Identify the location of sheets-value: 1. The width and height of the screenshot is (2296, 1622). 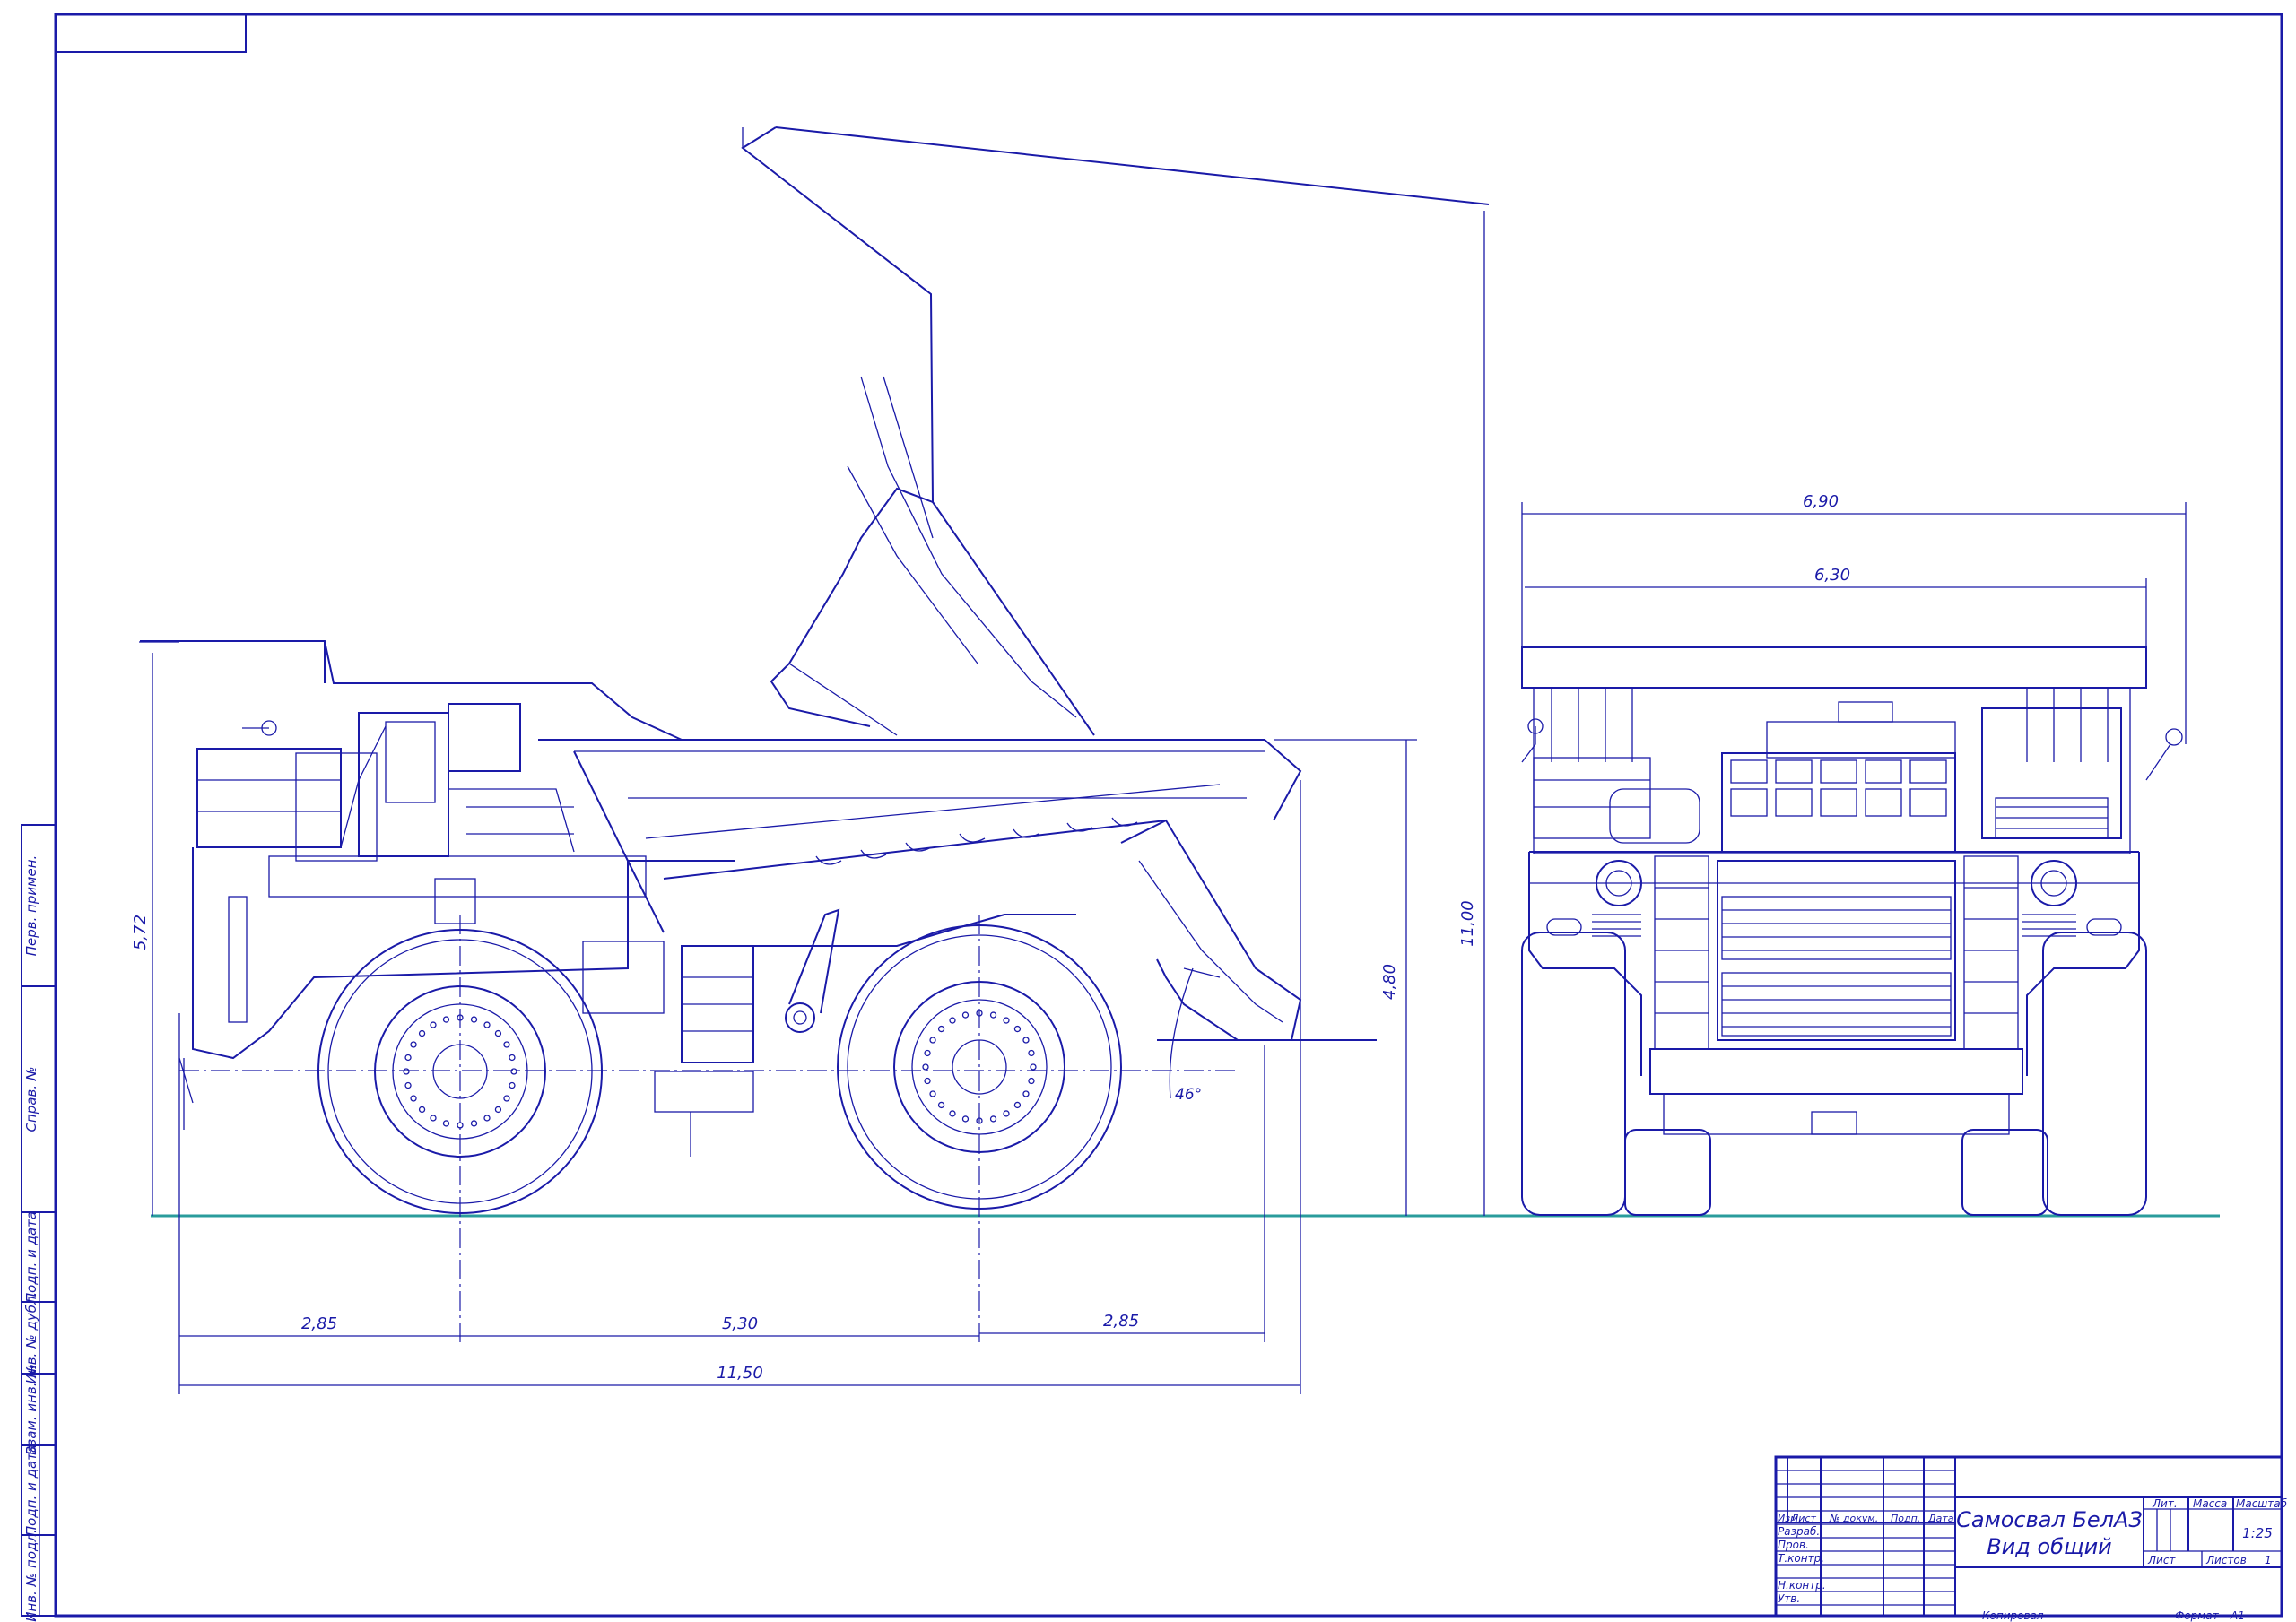
(2268, 1560).